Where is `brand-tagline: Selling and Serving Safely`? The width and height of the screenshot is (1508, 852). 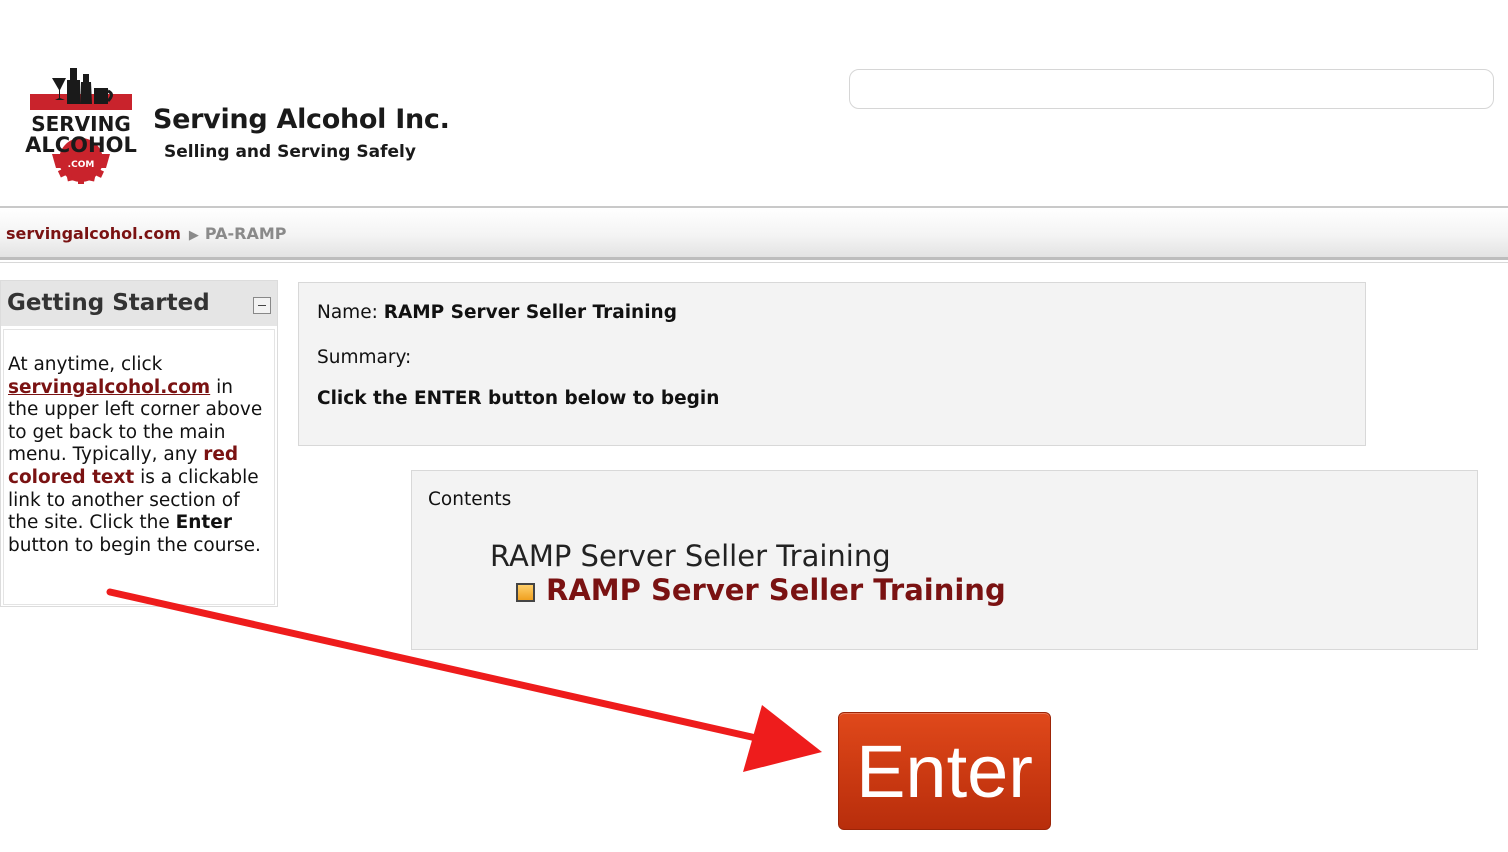 brand-tagline: Selling and Serving Safely is located at coordinates (290, 152).